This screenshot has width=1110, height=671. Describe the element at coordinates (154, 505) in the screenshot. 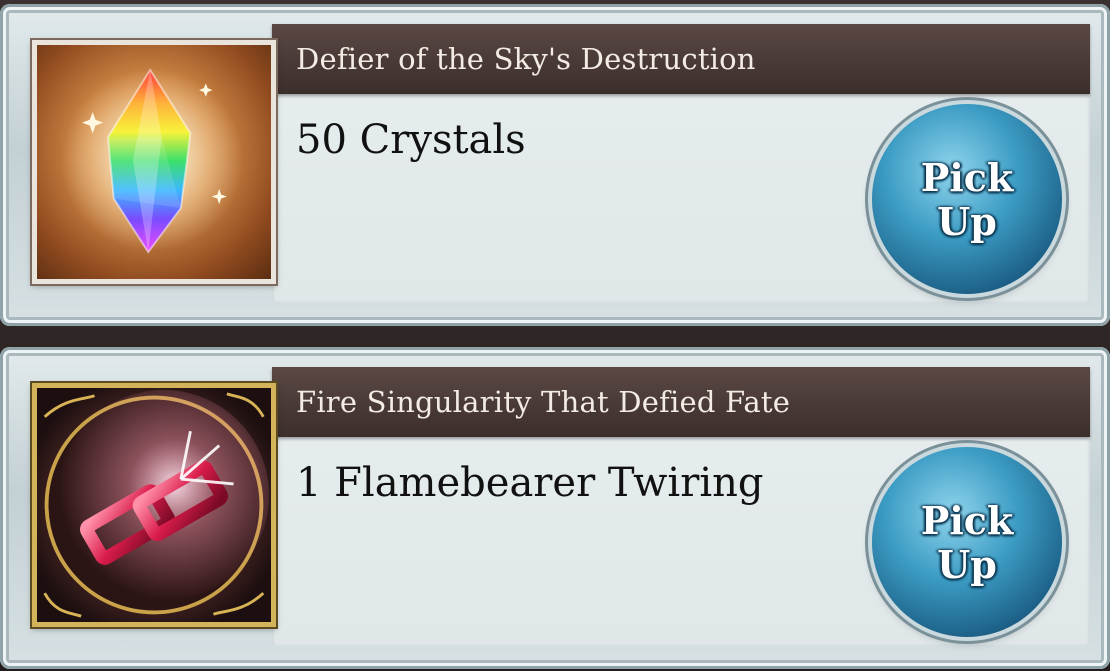

I see `flamebearer-twiring-icon` at that location.